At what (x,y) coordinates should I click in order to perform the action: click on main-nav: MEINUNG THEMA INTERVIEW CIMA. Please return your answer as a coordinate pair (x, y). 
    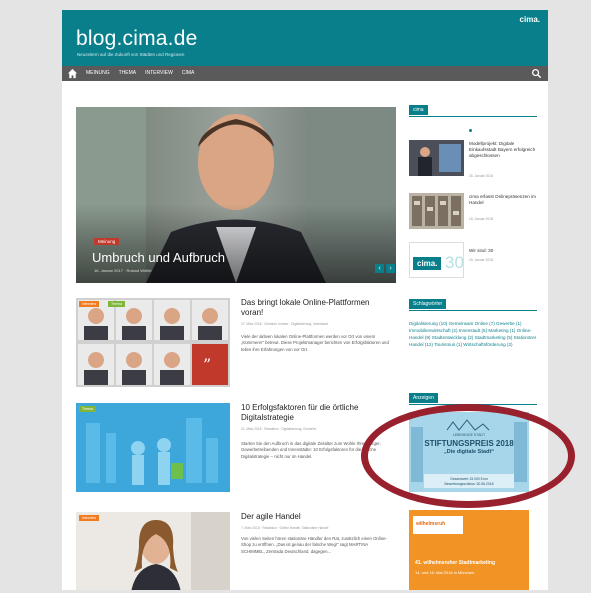
    Looking at the image, I should click on (305, 73).